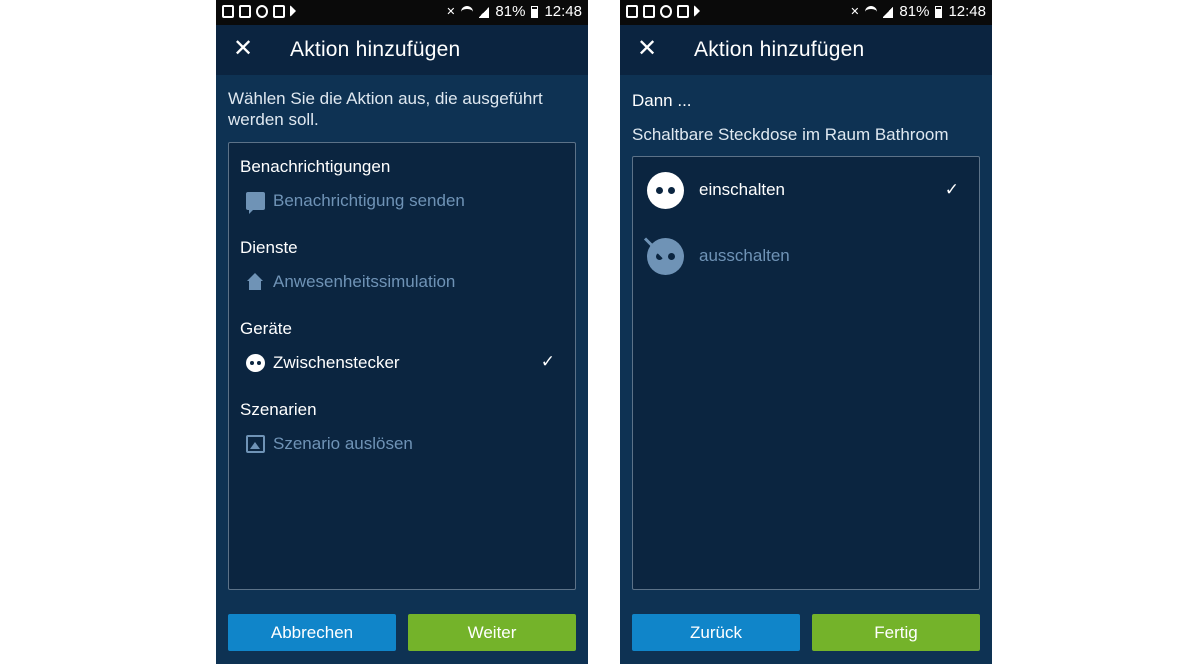  What do you see at coordinates (343, 443) in the screenshot?
I see `list-item-label: Szenario auslösen` at bounding box center [343, 443].